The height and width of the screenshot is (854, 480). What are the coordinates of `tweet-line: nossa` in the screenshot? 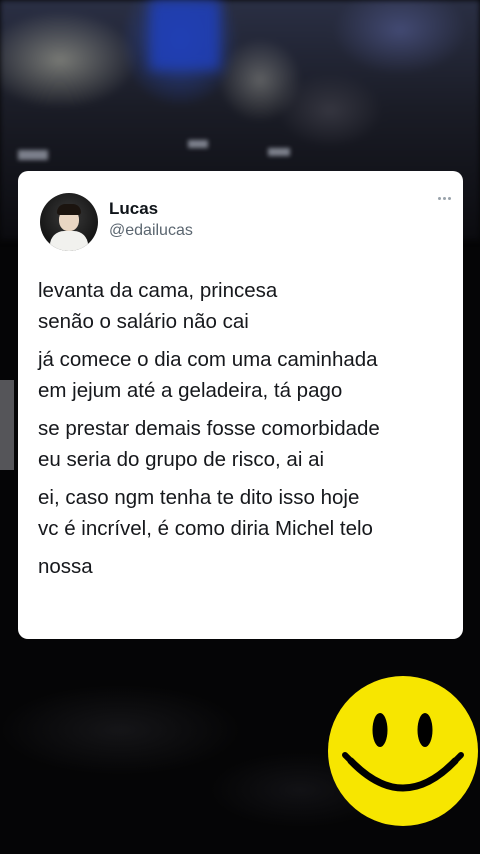 It's located at (65, 566).